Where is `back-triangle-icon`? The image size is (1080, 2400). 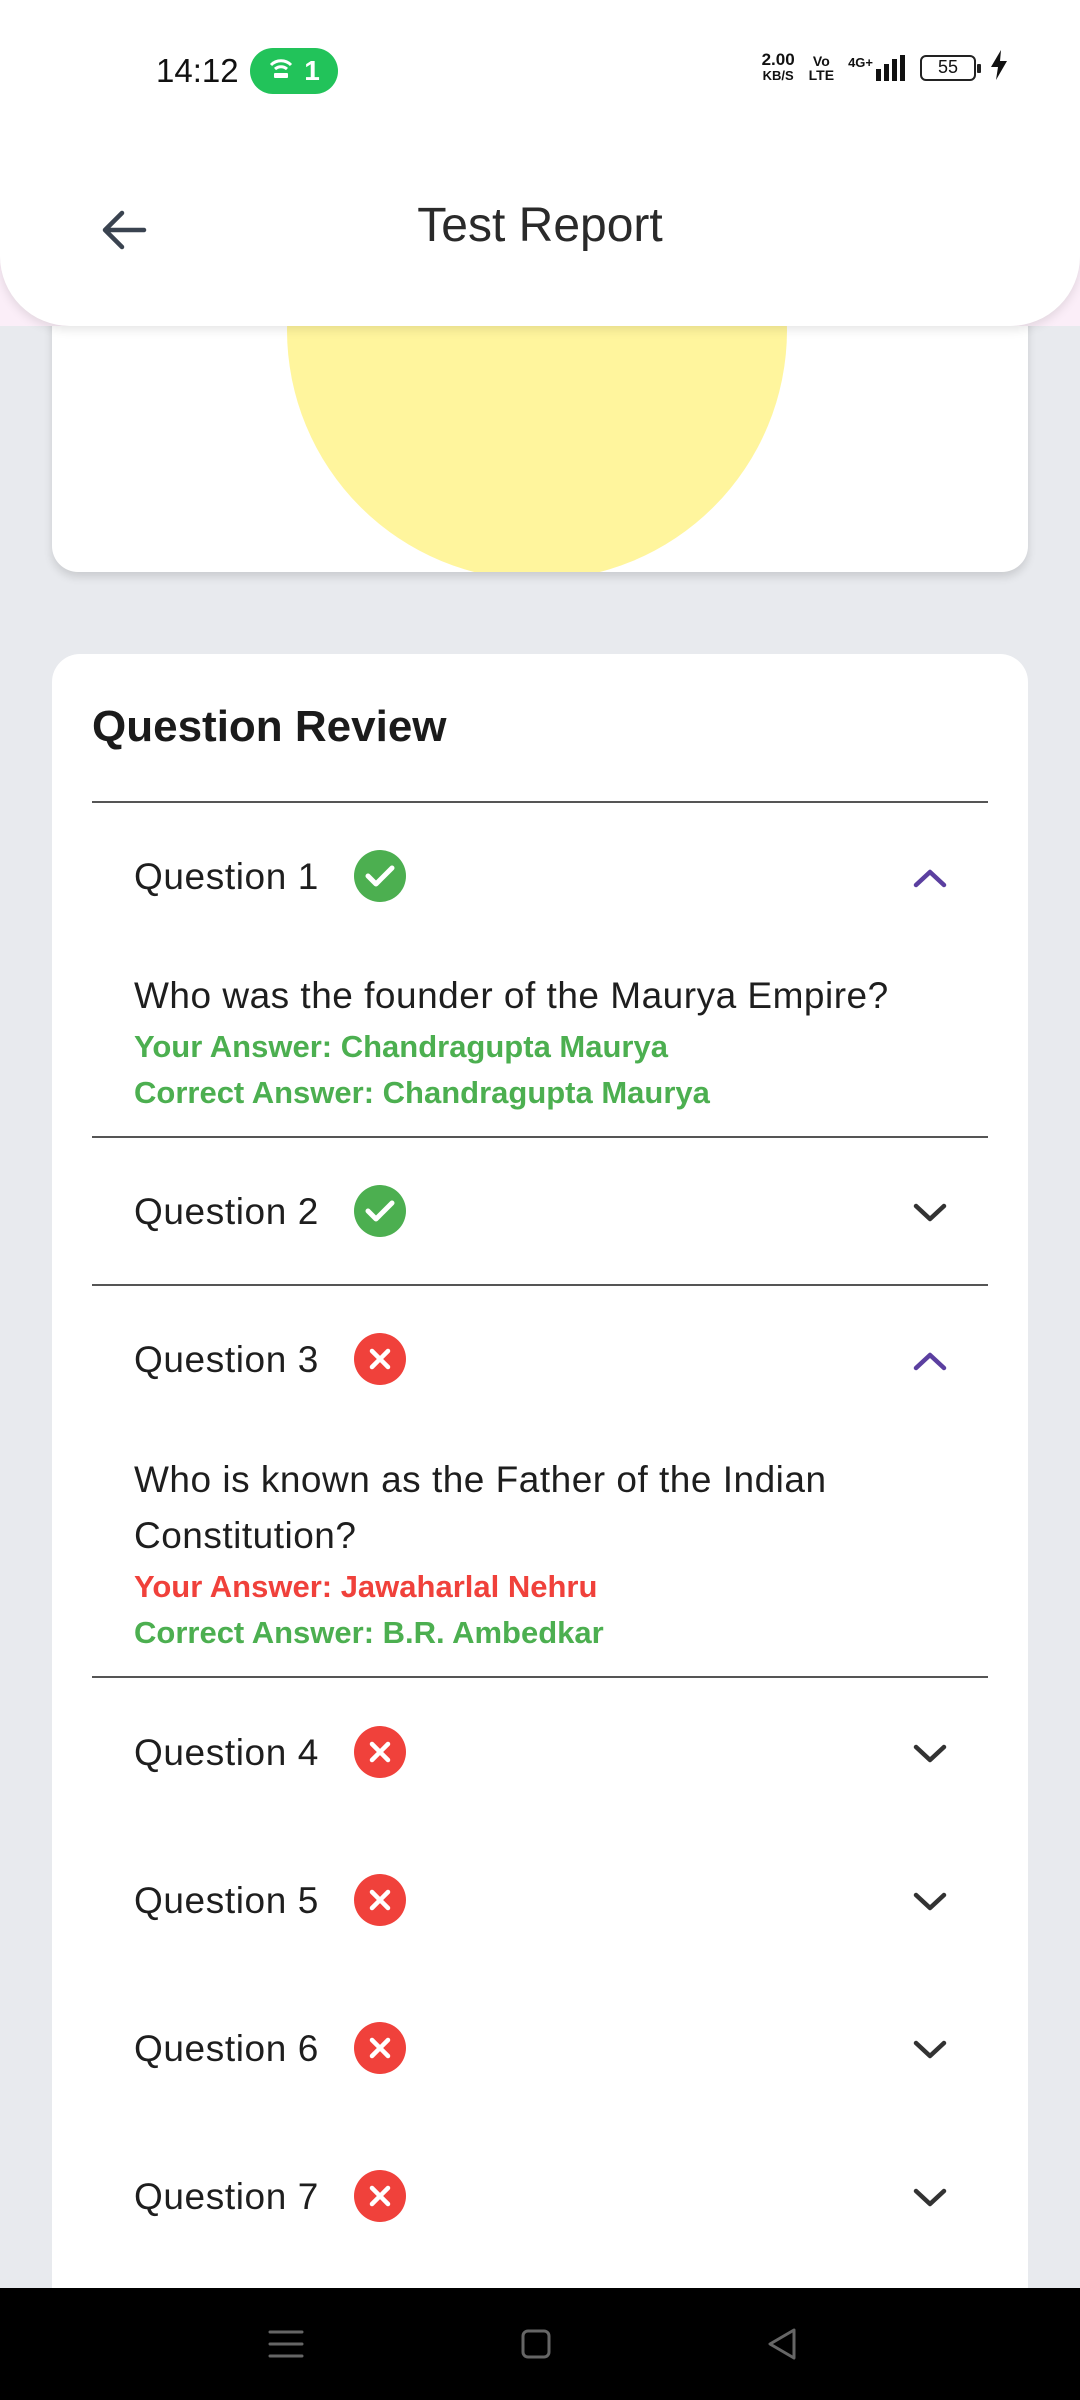 back-triangle-icon is located at coordinates (782, 2344).